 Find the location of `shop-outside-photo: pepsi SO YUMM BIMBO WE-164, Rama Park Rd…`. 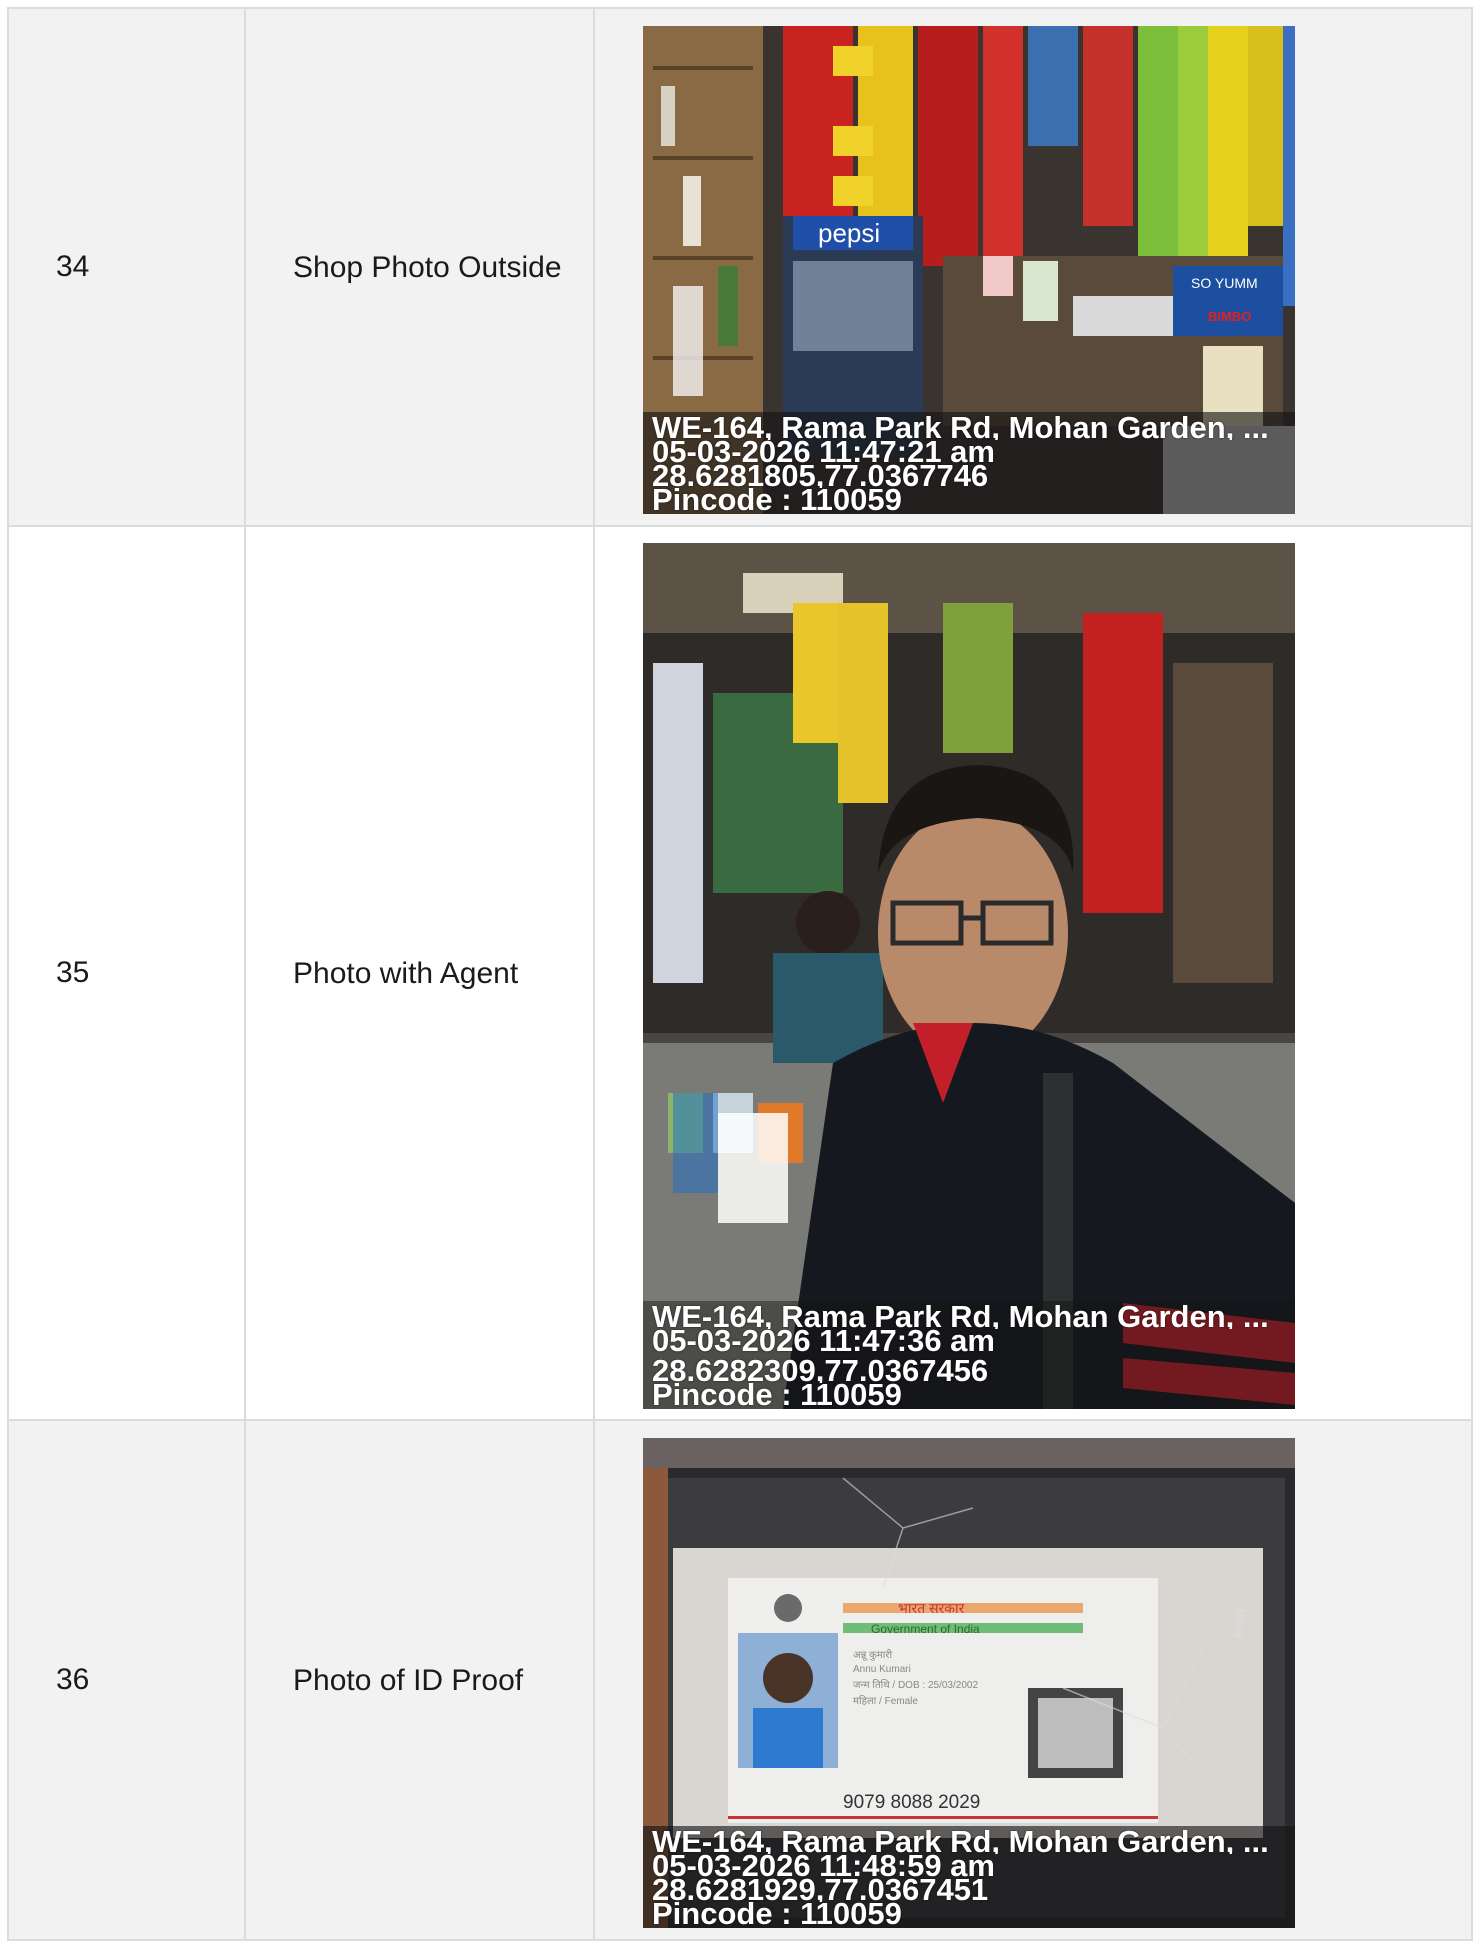

shop-outside-photo: pepsi SO YUMM BIMBO WE-164, Rama Park Rd… is located at coordinates (969, 270).